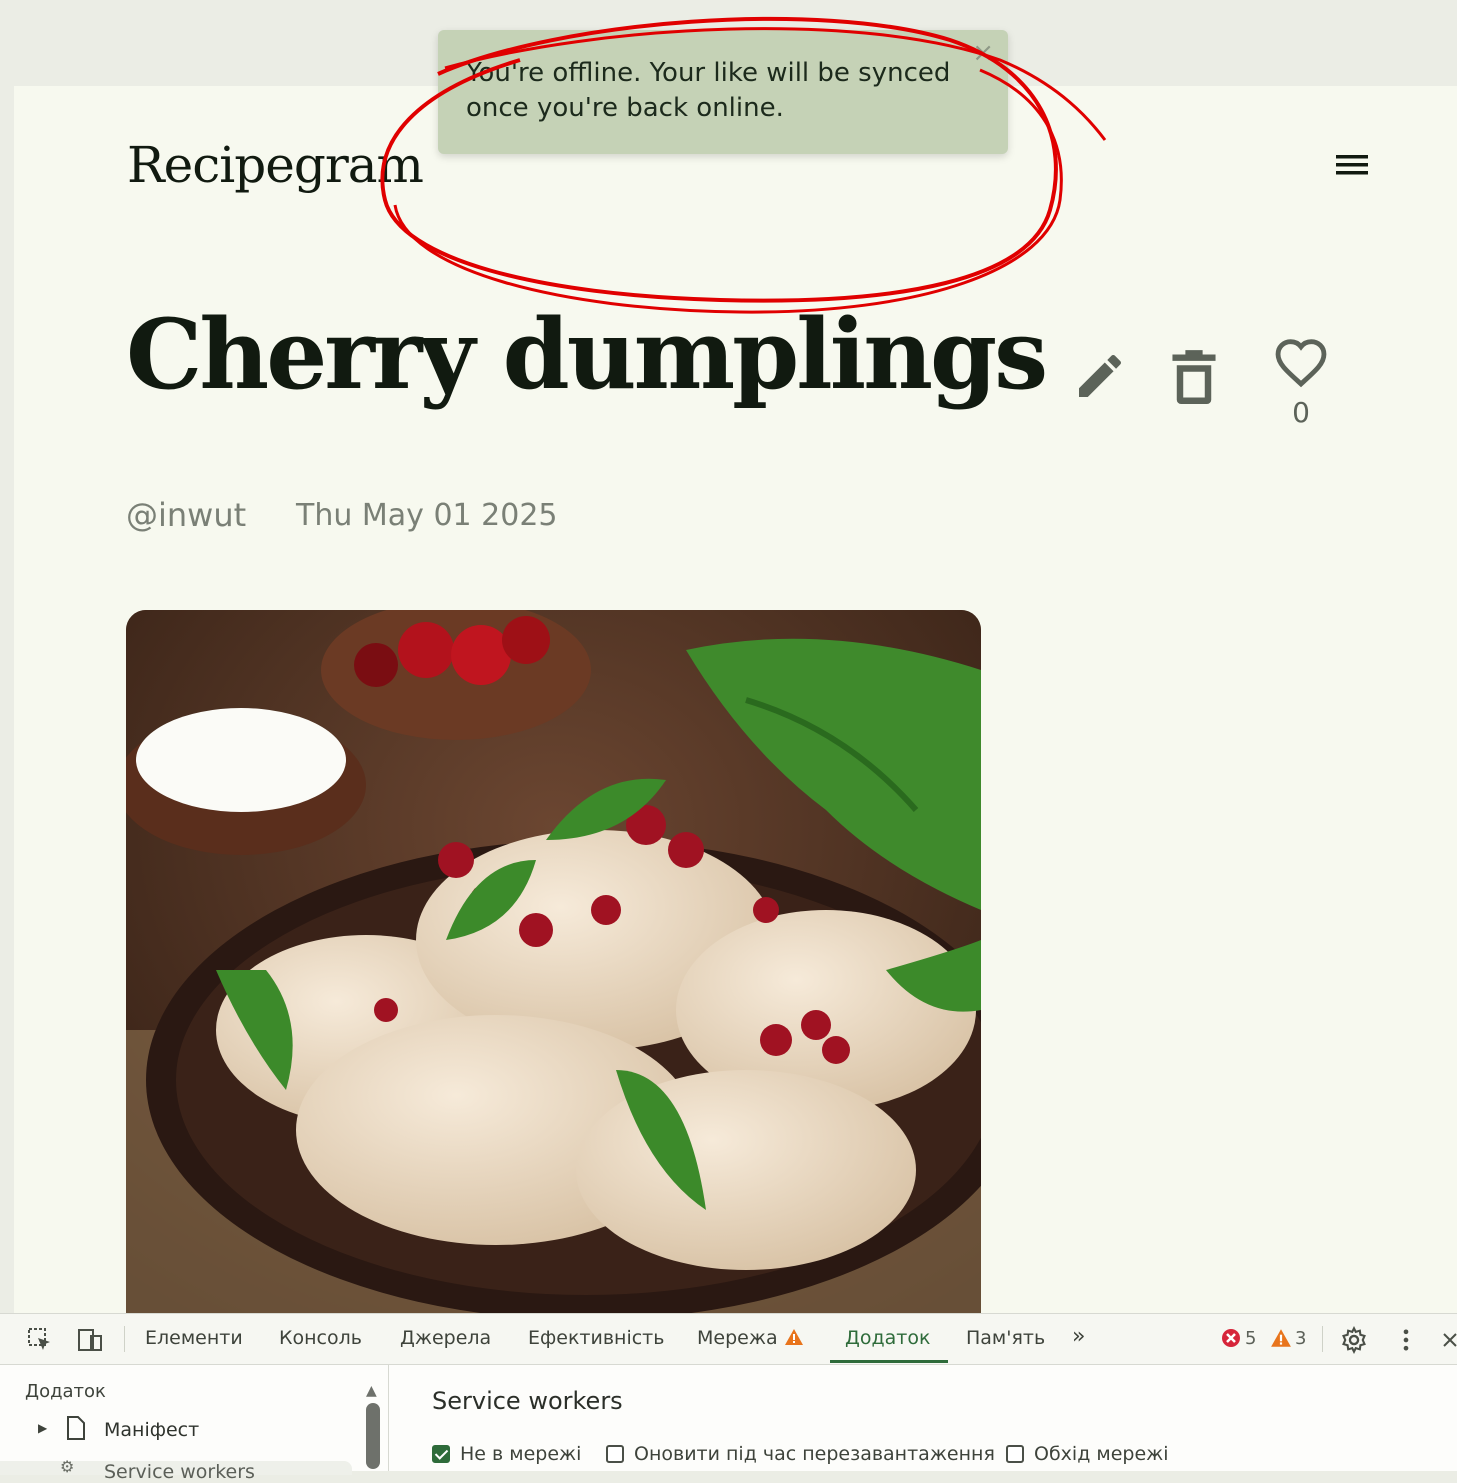 The width and height of the screenshot is (1457, 1483). Describe the element at coordinates (1101, 1454) in the screenshot. I see `bypass-network-label: Обхід мережі` at that location.